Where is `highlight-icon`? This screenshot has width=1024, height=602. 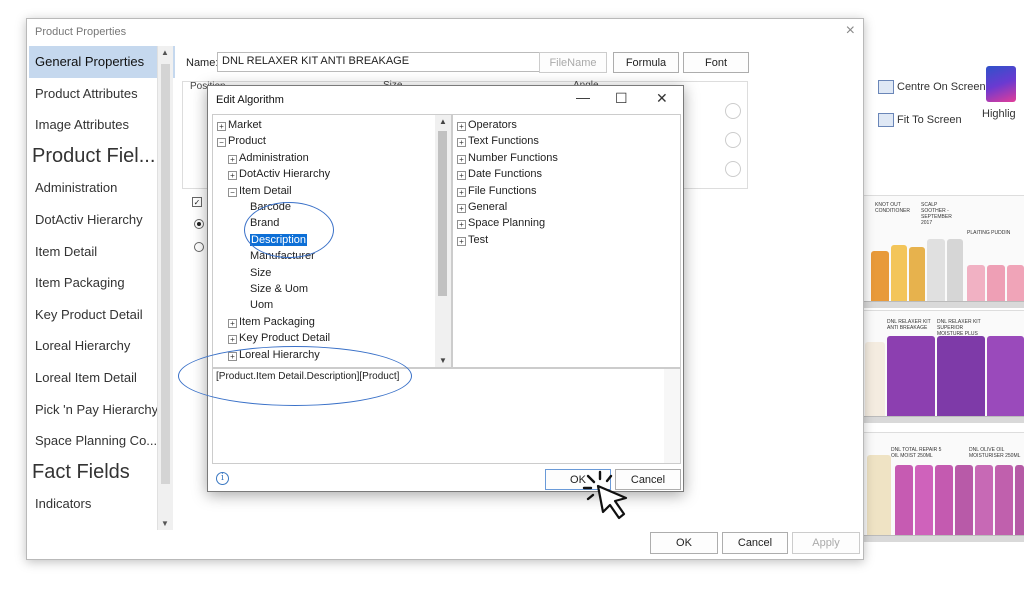
highlight-icon is located at coordinates (1001, 84).